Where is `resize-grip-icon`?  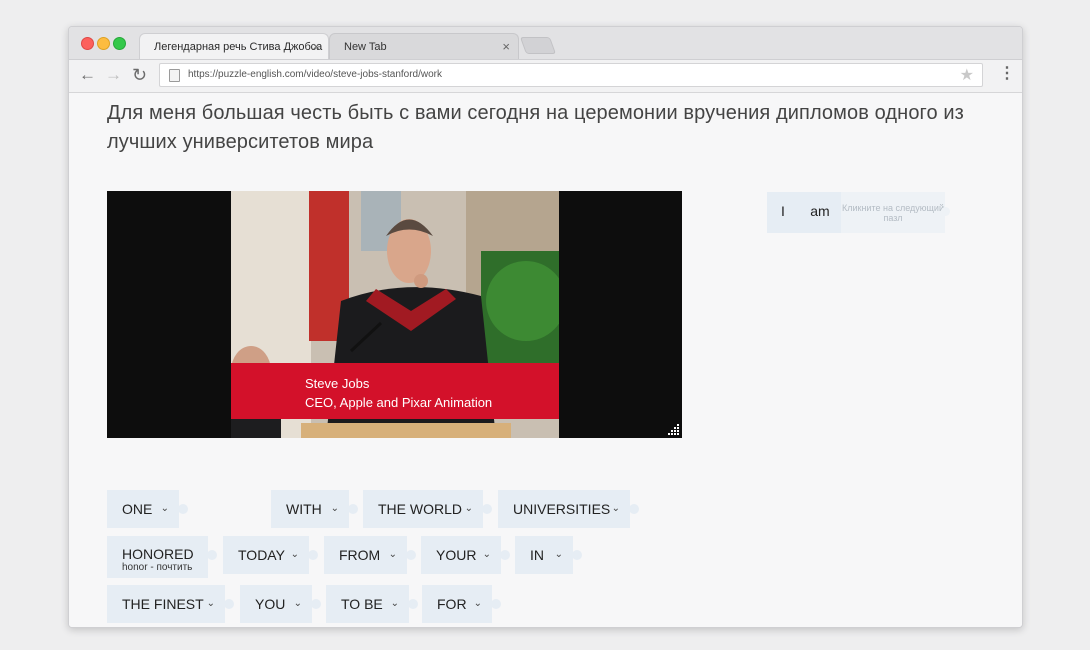 resize-grip-icon is located at coordinates (674, 430).